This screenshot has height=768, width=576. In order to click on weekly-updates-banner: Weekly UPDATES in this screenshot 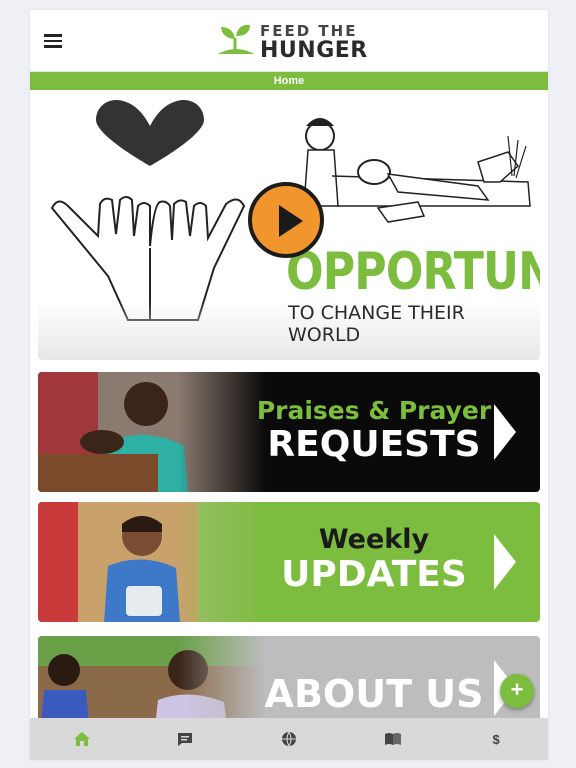, I will do `click(289, 562)`.